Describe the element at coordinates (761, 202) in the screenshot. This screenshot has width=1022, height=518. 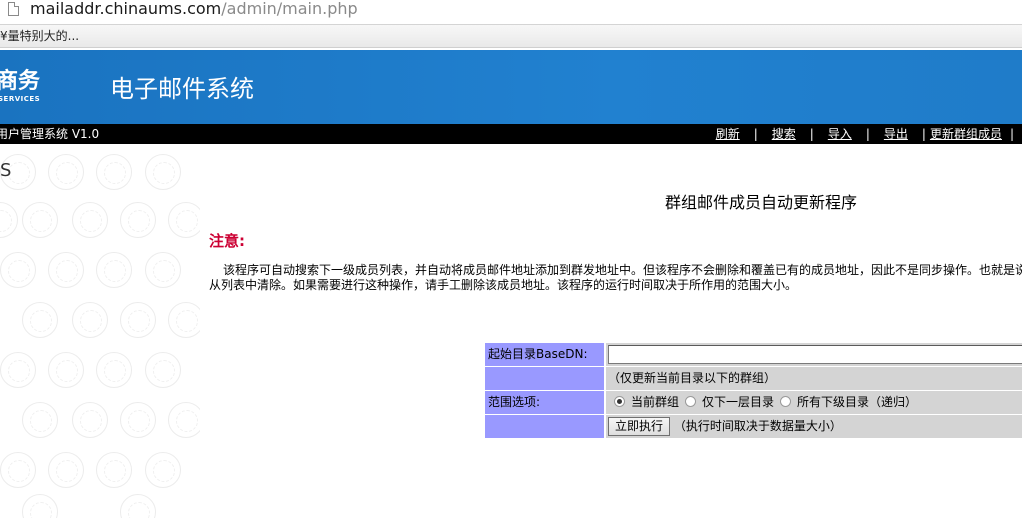
I see `page-title: 群组邮件成员自动更新程序` at that location.